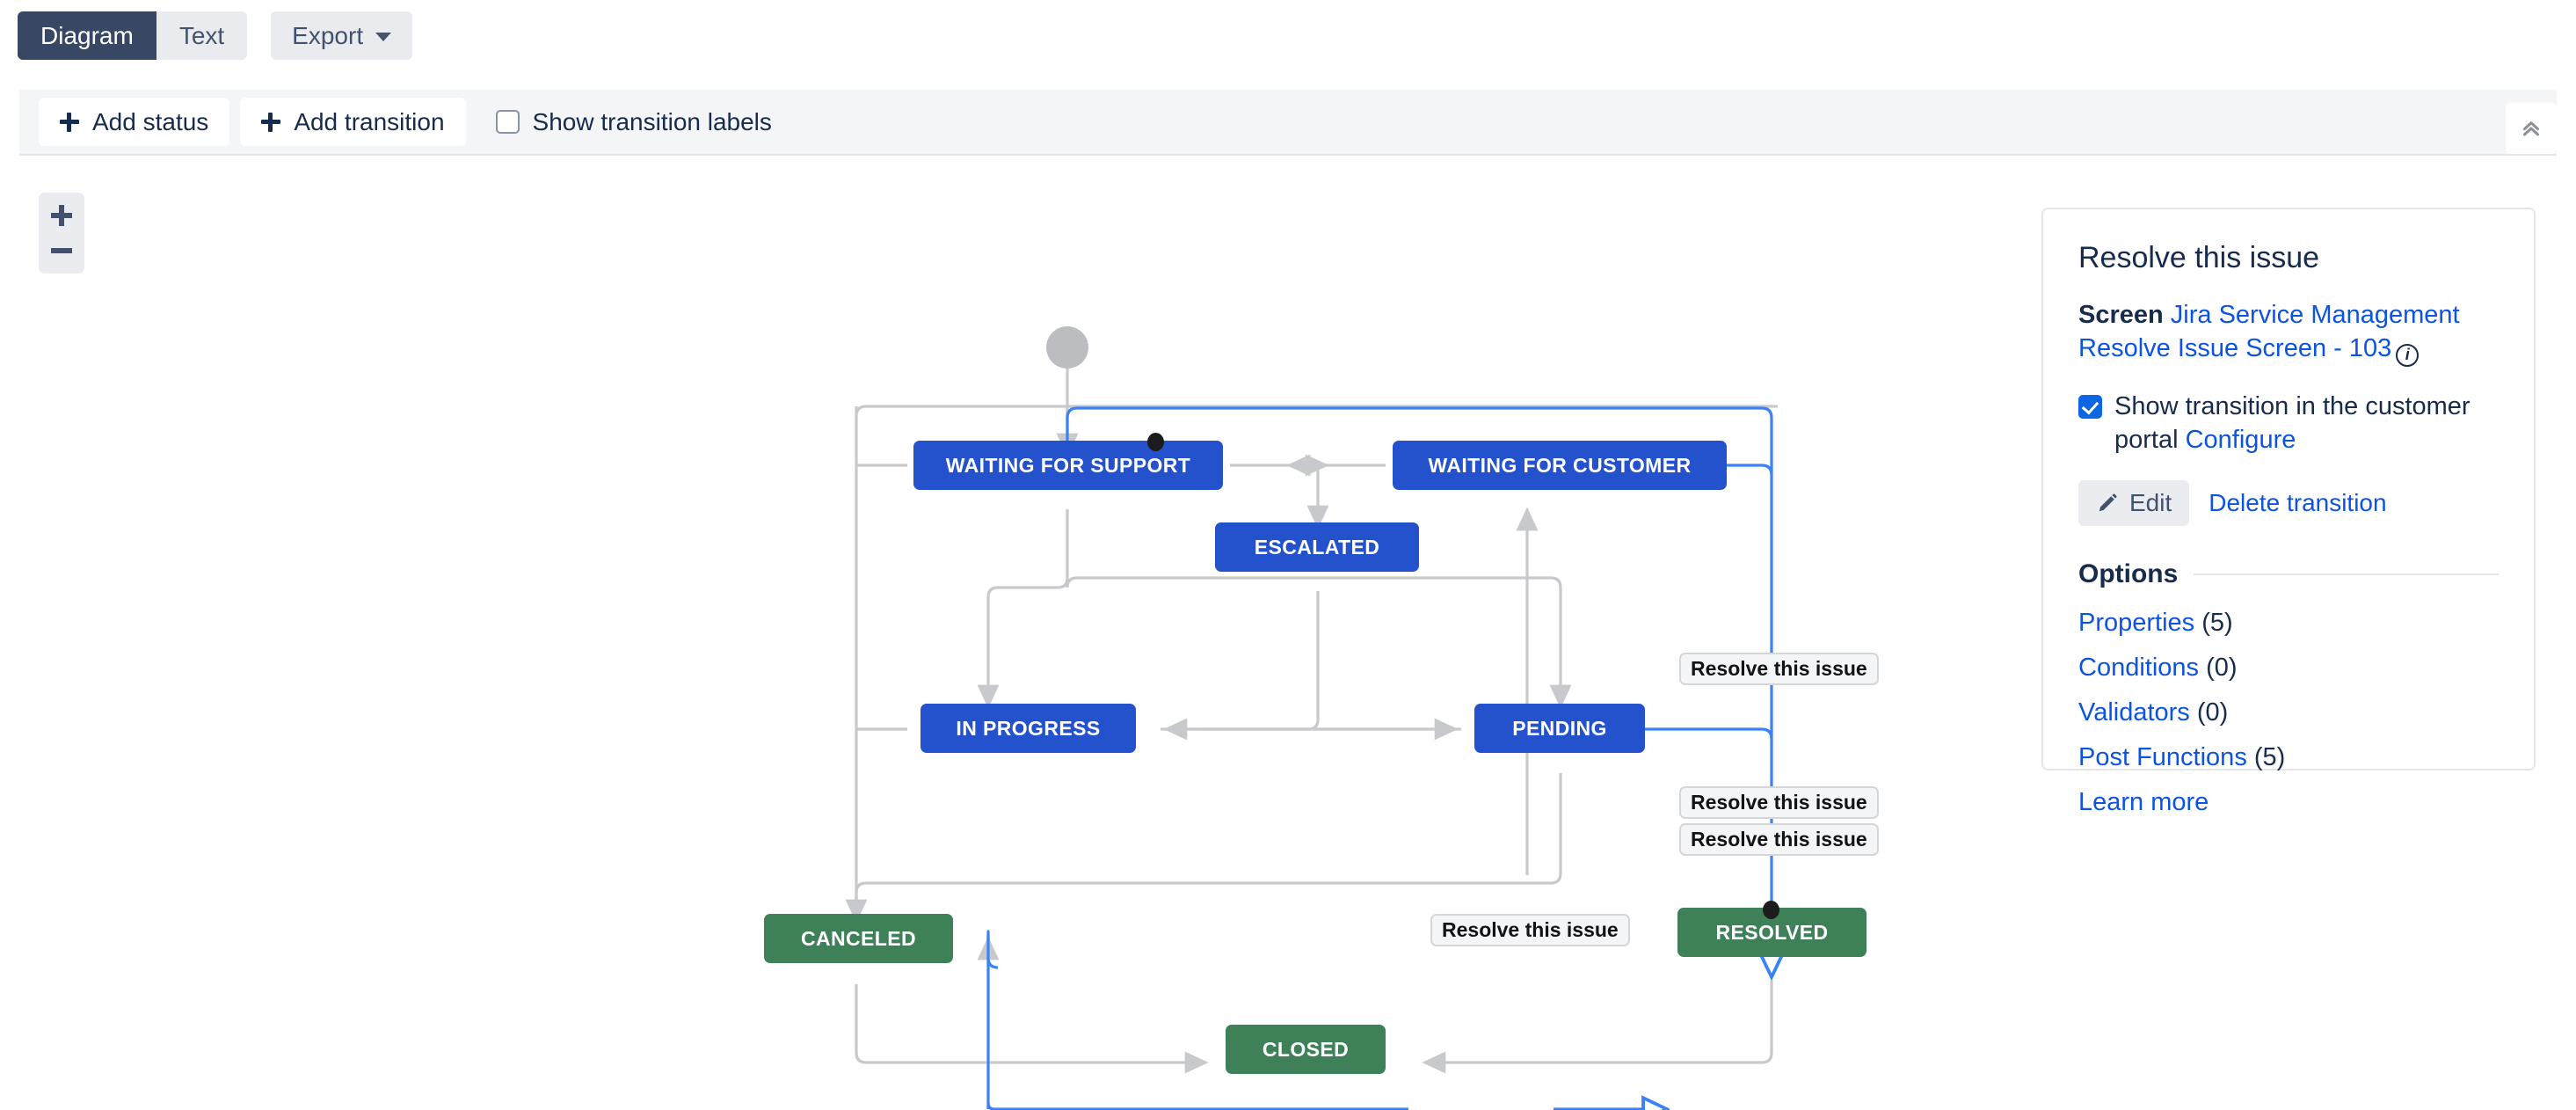 The height and width of the screenshot is (1110, 2576). I want to click on add-transition-label: Add transition, so click(369, 121).